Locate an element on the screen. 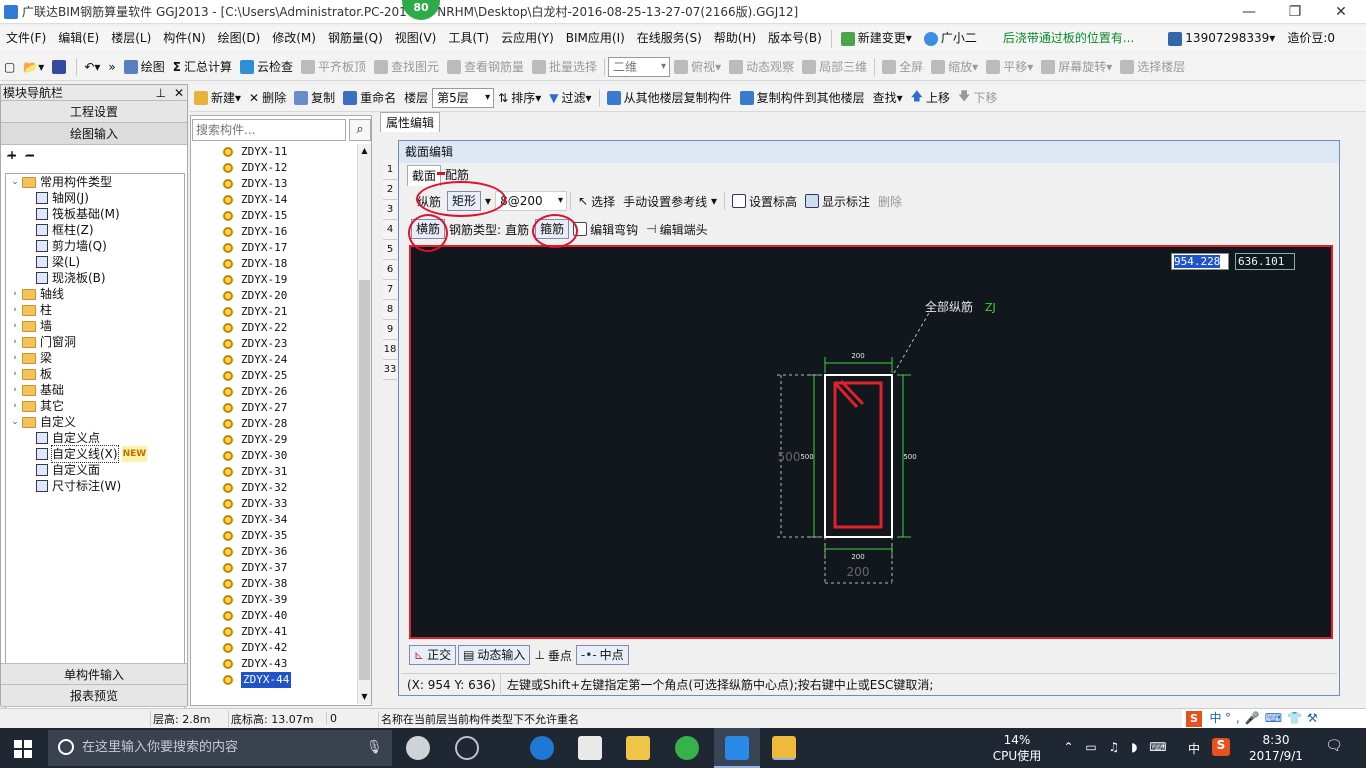  cpu-monitor: 14% CPU使用 is located at coordinates (1017, 748).